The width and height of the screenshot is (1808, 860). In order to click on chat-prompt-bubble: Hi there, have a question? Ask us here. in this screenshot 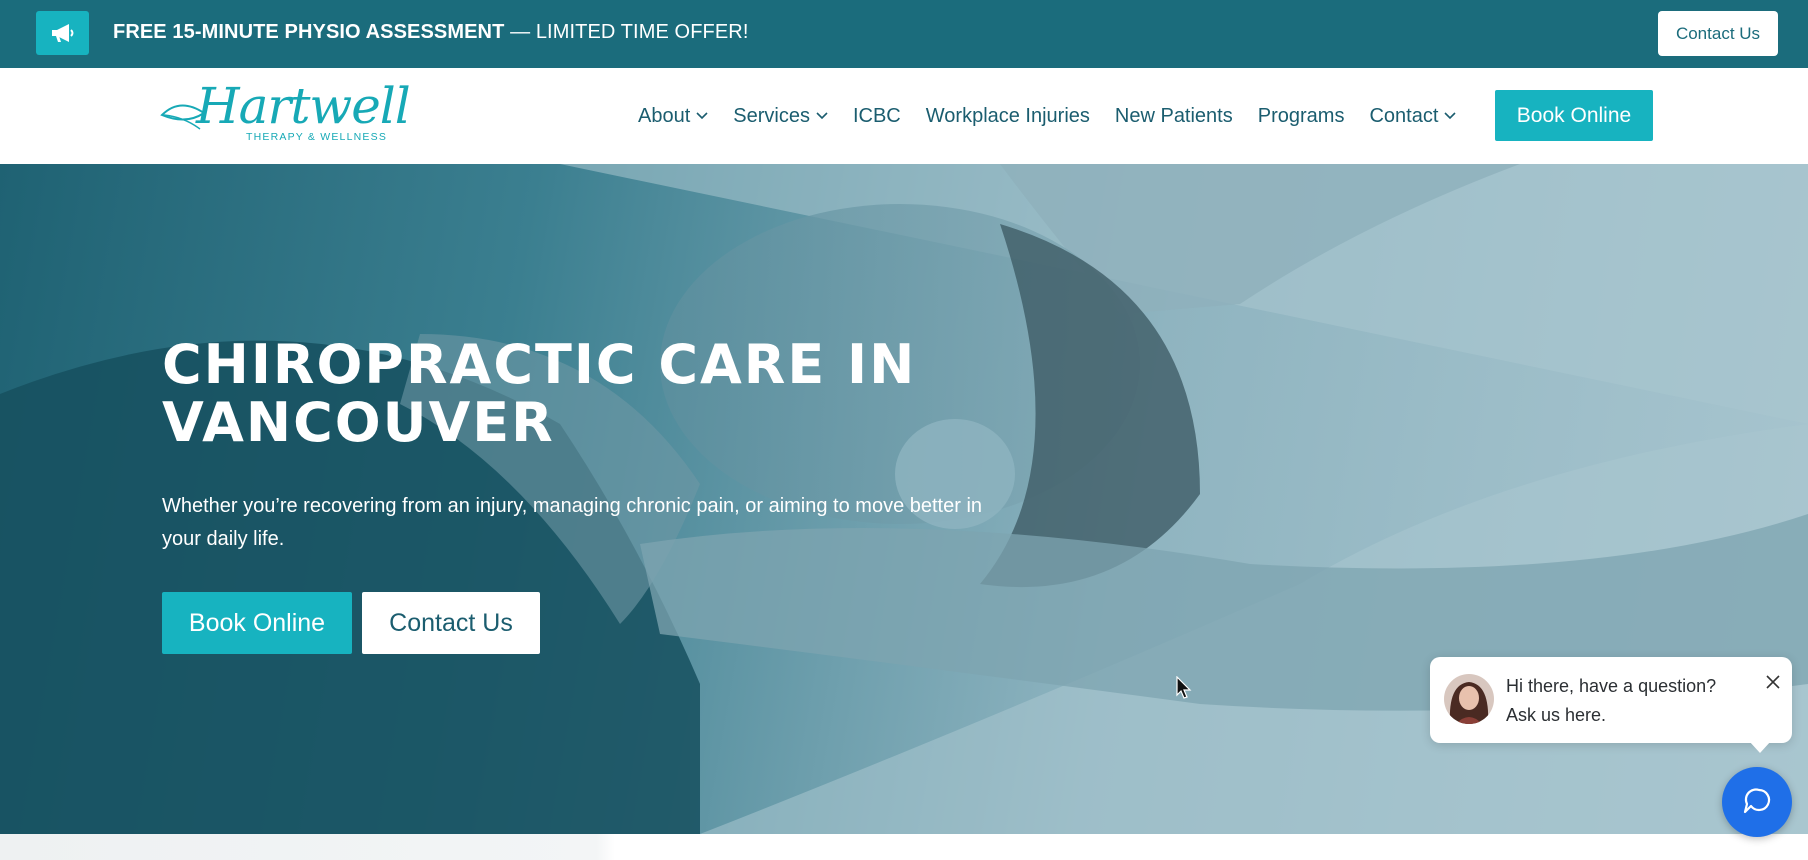, I will do `click(1611, 705)`.